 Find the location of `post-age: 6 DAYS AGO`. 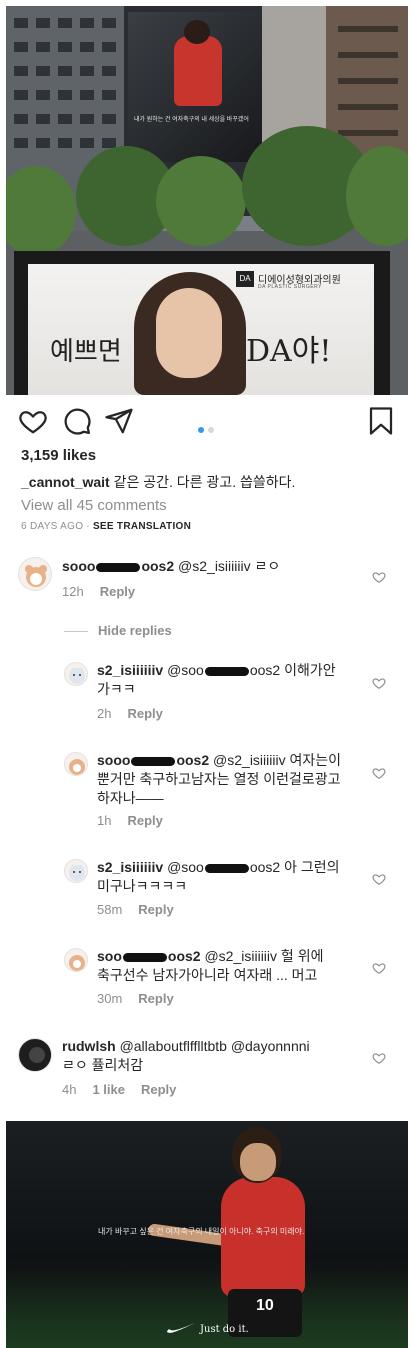

post-age: 6 DAYS AGO is located at coordinates (52, 526).